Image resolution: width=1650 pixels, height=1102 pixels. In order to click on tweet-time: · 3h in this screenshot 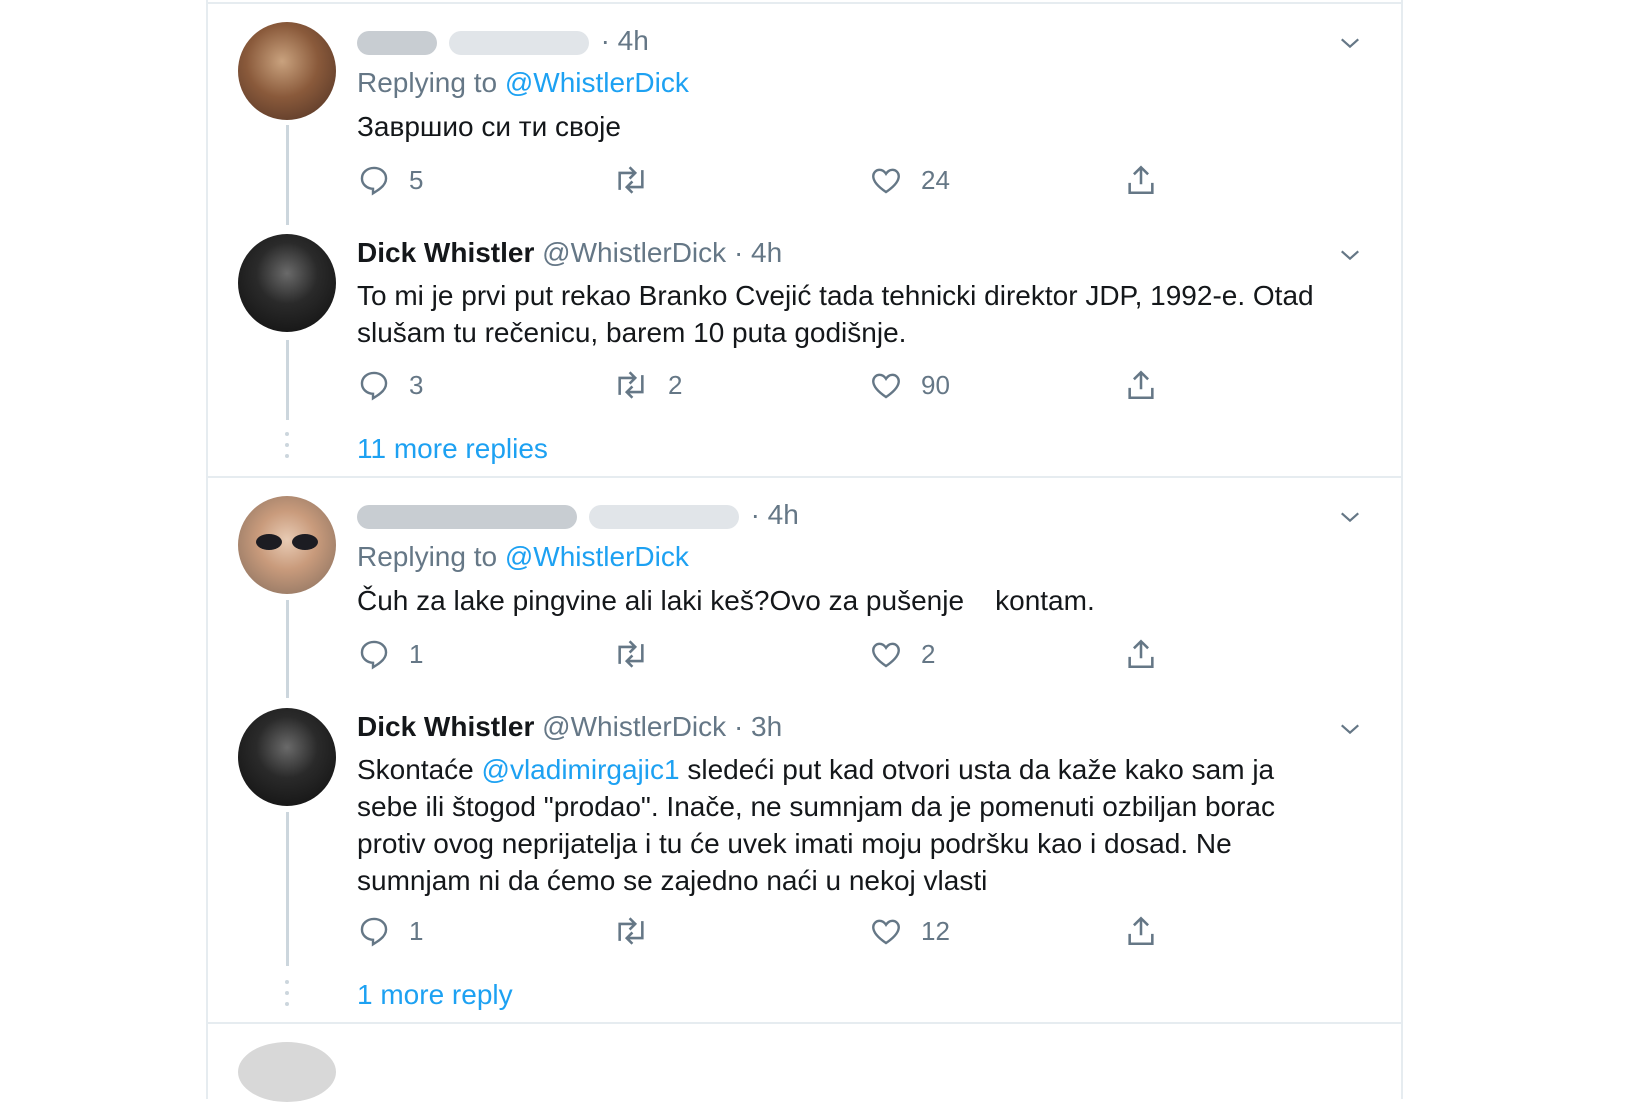, I will do `click(758, 726)`.